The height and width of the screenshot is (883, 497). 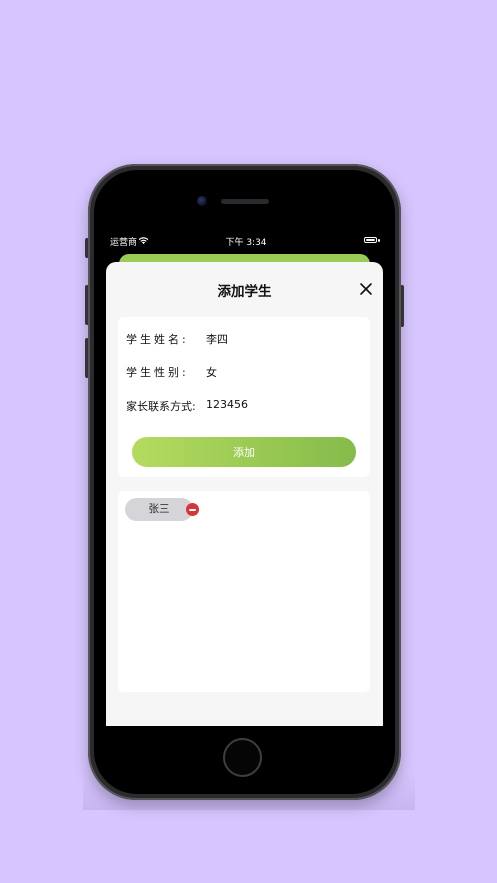 I want to click on parent-contact-field: 123456, so click(x=227, y=404).